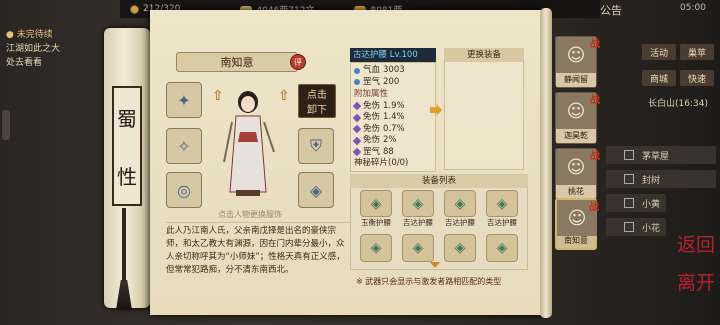 This screenshot has height=325, width=720. What do you see at coordinates (317, 95) in the screenshot?
I see `unequip-label-1: 点击` at bounding box center [317, 95].